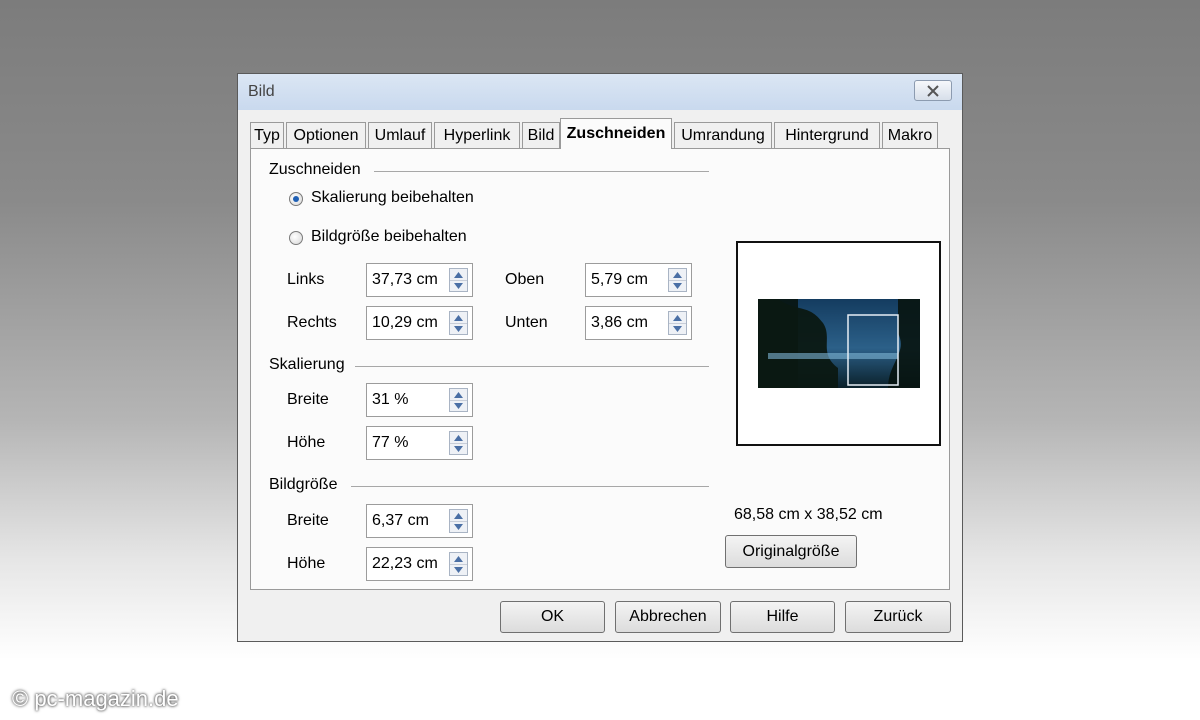  I want to click on crop-right-field: 10,29 cm, so click(419, 323).